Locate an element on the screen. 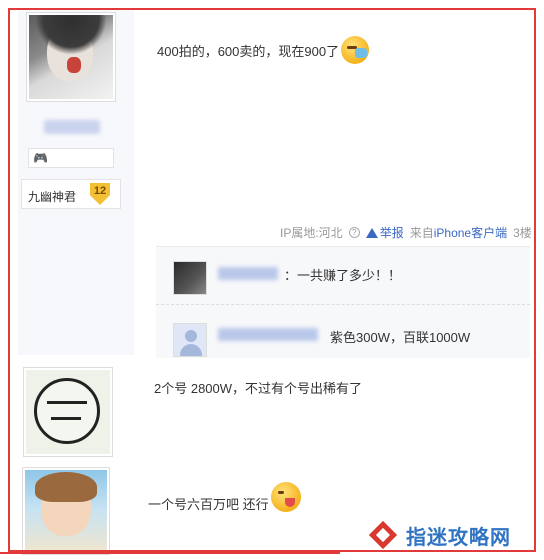 The width and height of the screenshot is (544, 560). floor-number: 3楼 is located at coordinates (522, 233).